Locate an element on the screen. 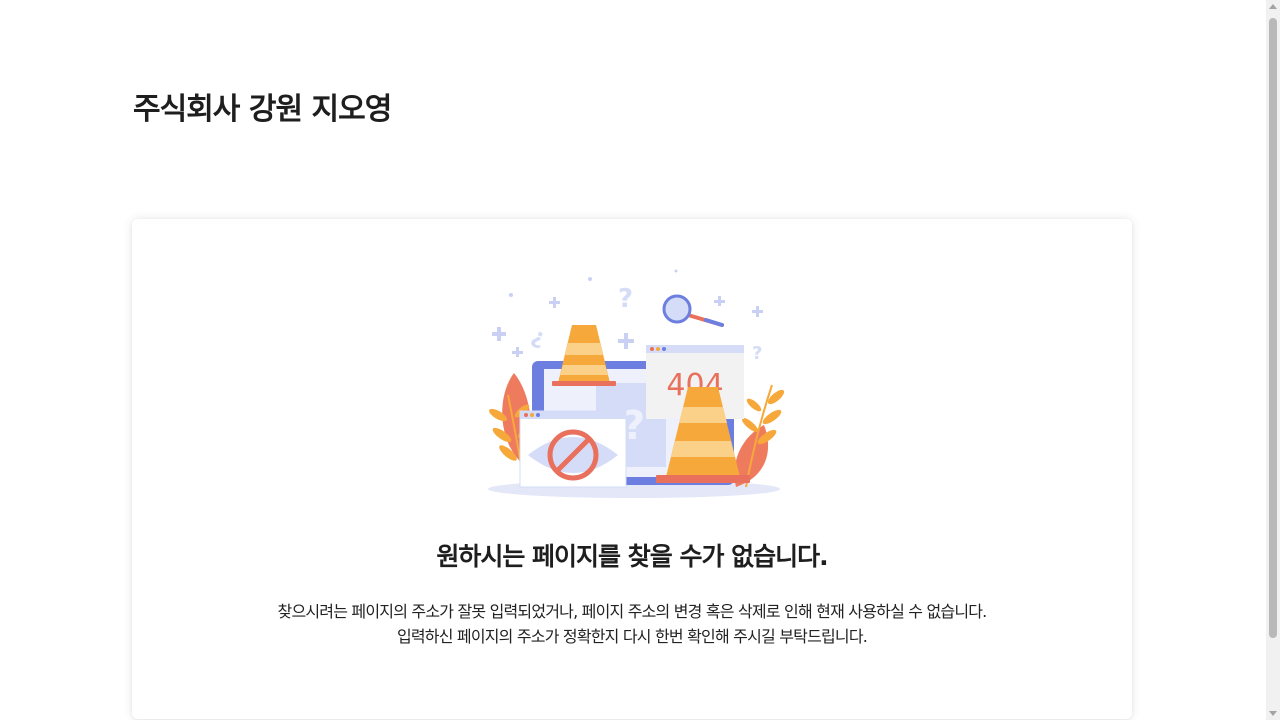 The width and height of the screenshot is (1280, 720). vertical-scrollbar is located at coordinates (1273, 360).